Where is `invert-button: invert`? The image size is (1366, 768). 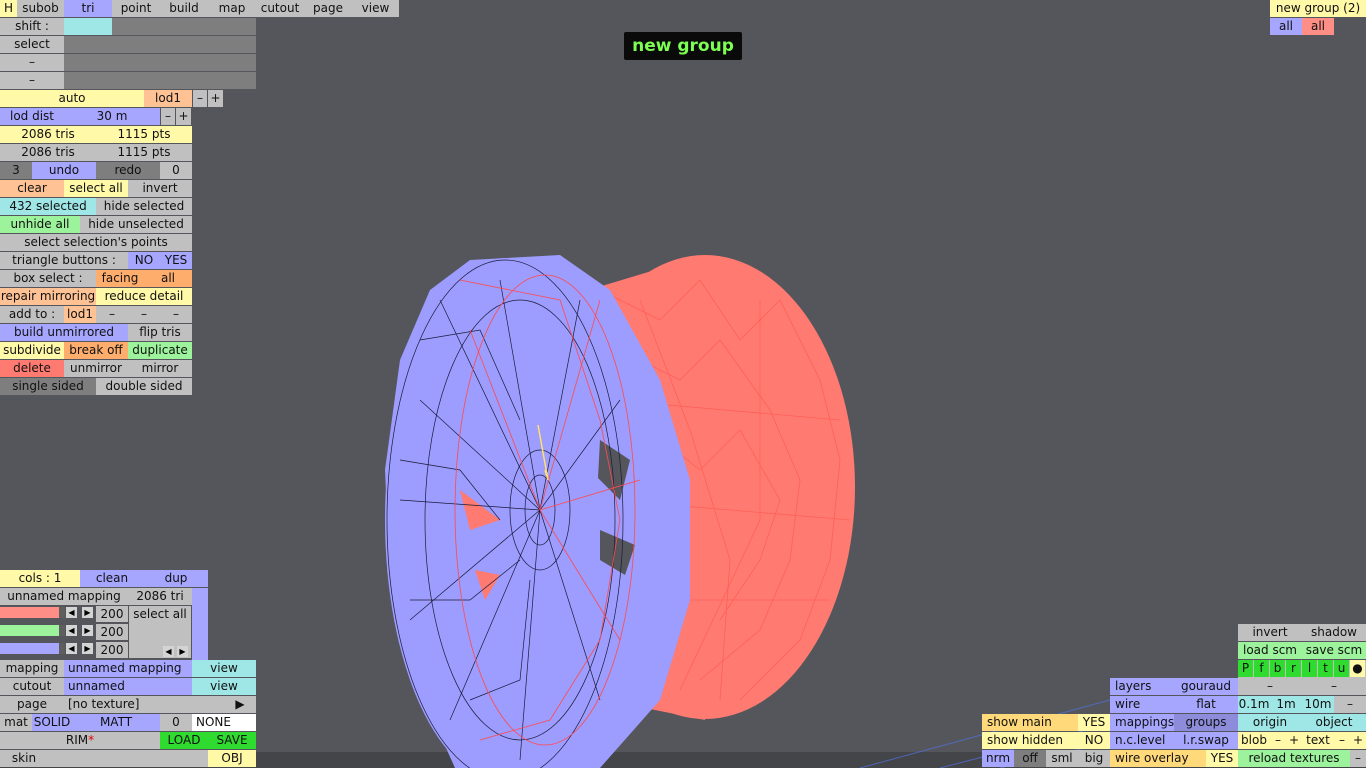
invert-button: invert is located at coordinates (160, 188).